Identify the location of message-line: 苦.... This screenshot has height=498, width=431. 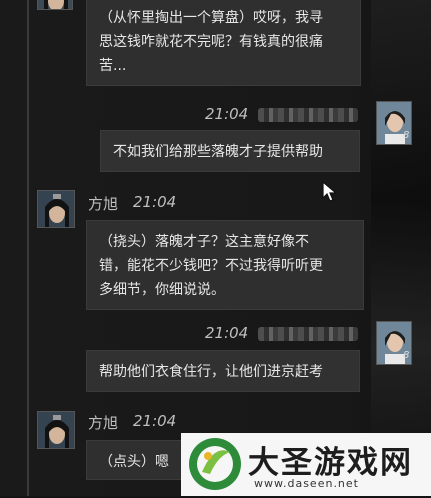
(113, 66).